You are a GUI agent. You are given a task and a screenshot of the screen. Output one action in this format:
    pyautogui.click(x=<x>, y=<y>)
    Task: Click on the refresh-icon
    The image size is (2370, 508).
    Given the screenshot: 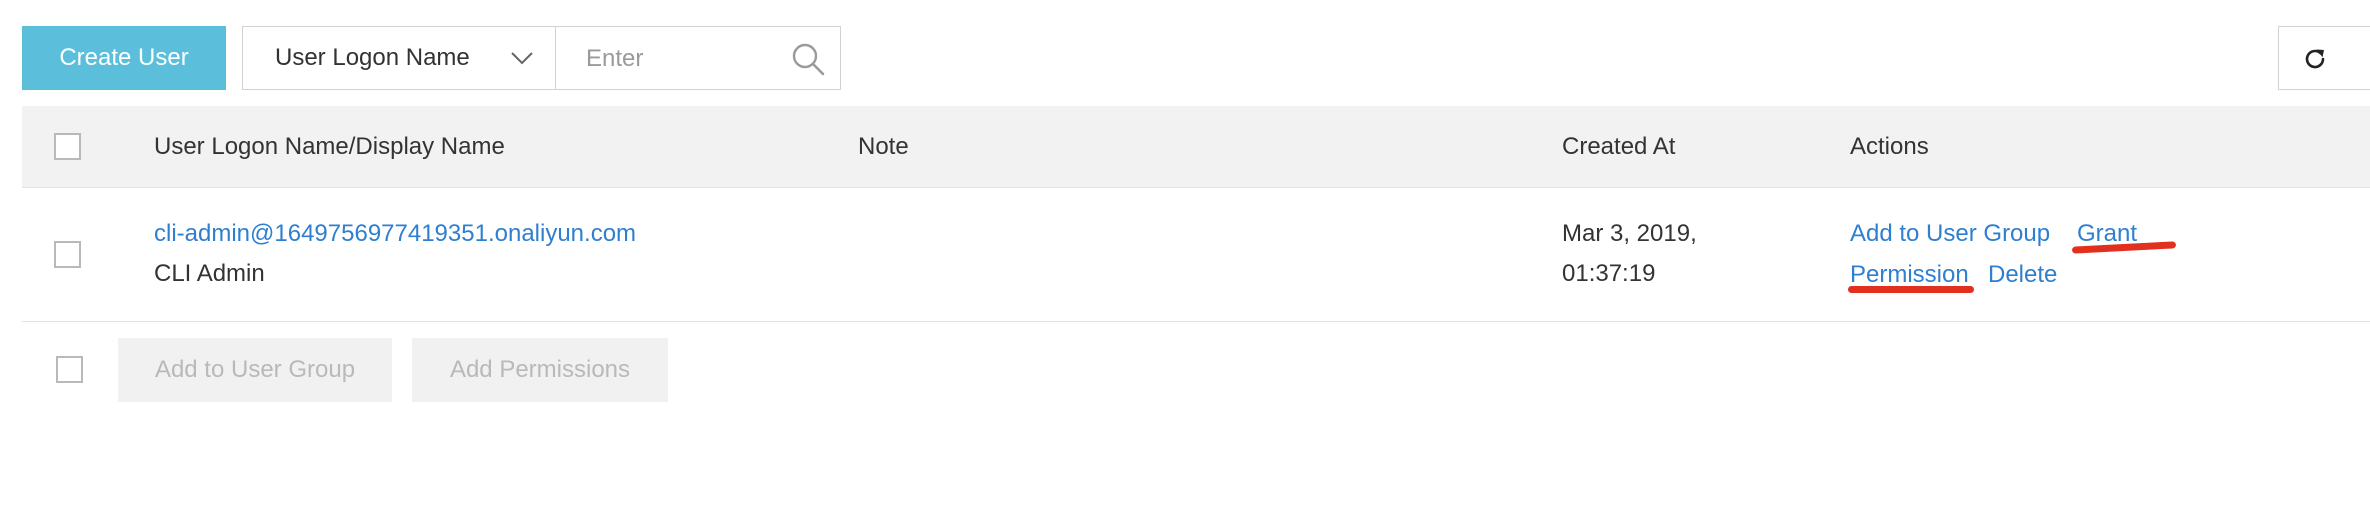 What is the action you would take?
    pyautogui.click(x=2315, y=59)
    